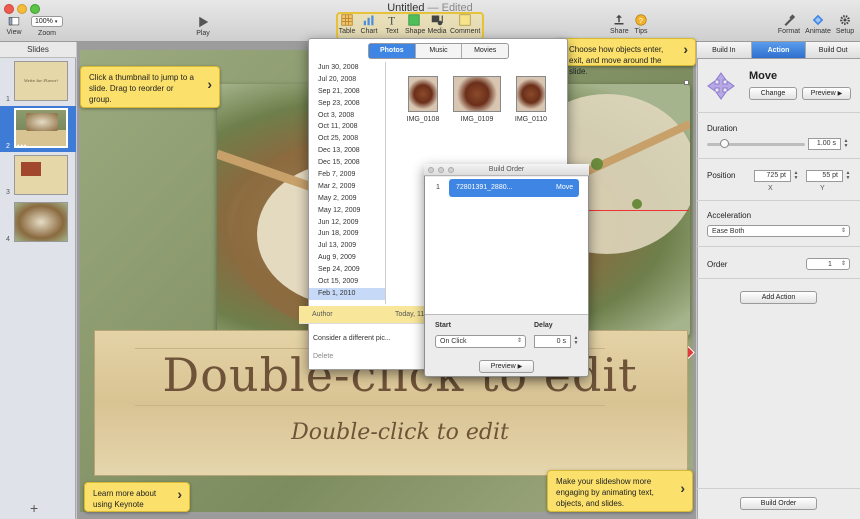  What do you see at coordinates (641, 31) in the screenshot?
I see `tips-label: Tips` at bounding box center [641, 31].